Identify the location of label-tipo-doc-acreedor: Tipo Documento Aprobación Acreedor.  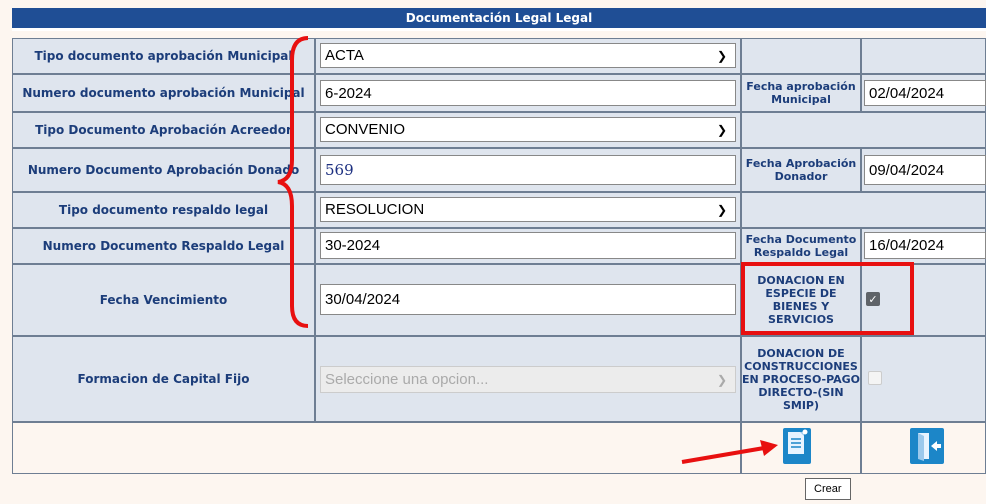
(163, 130).